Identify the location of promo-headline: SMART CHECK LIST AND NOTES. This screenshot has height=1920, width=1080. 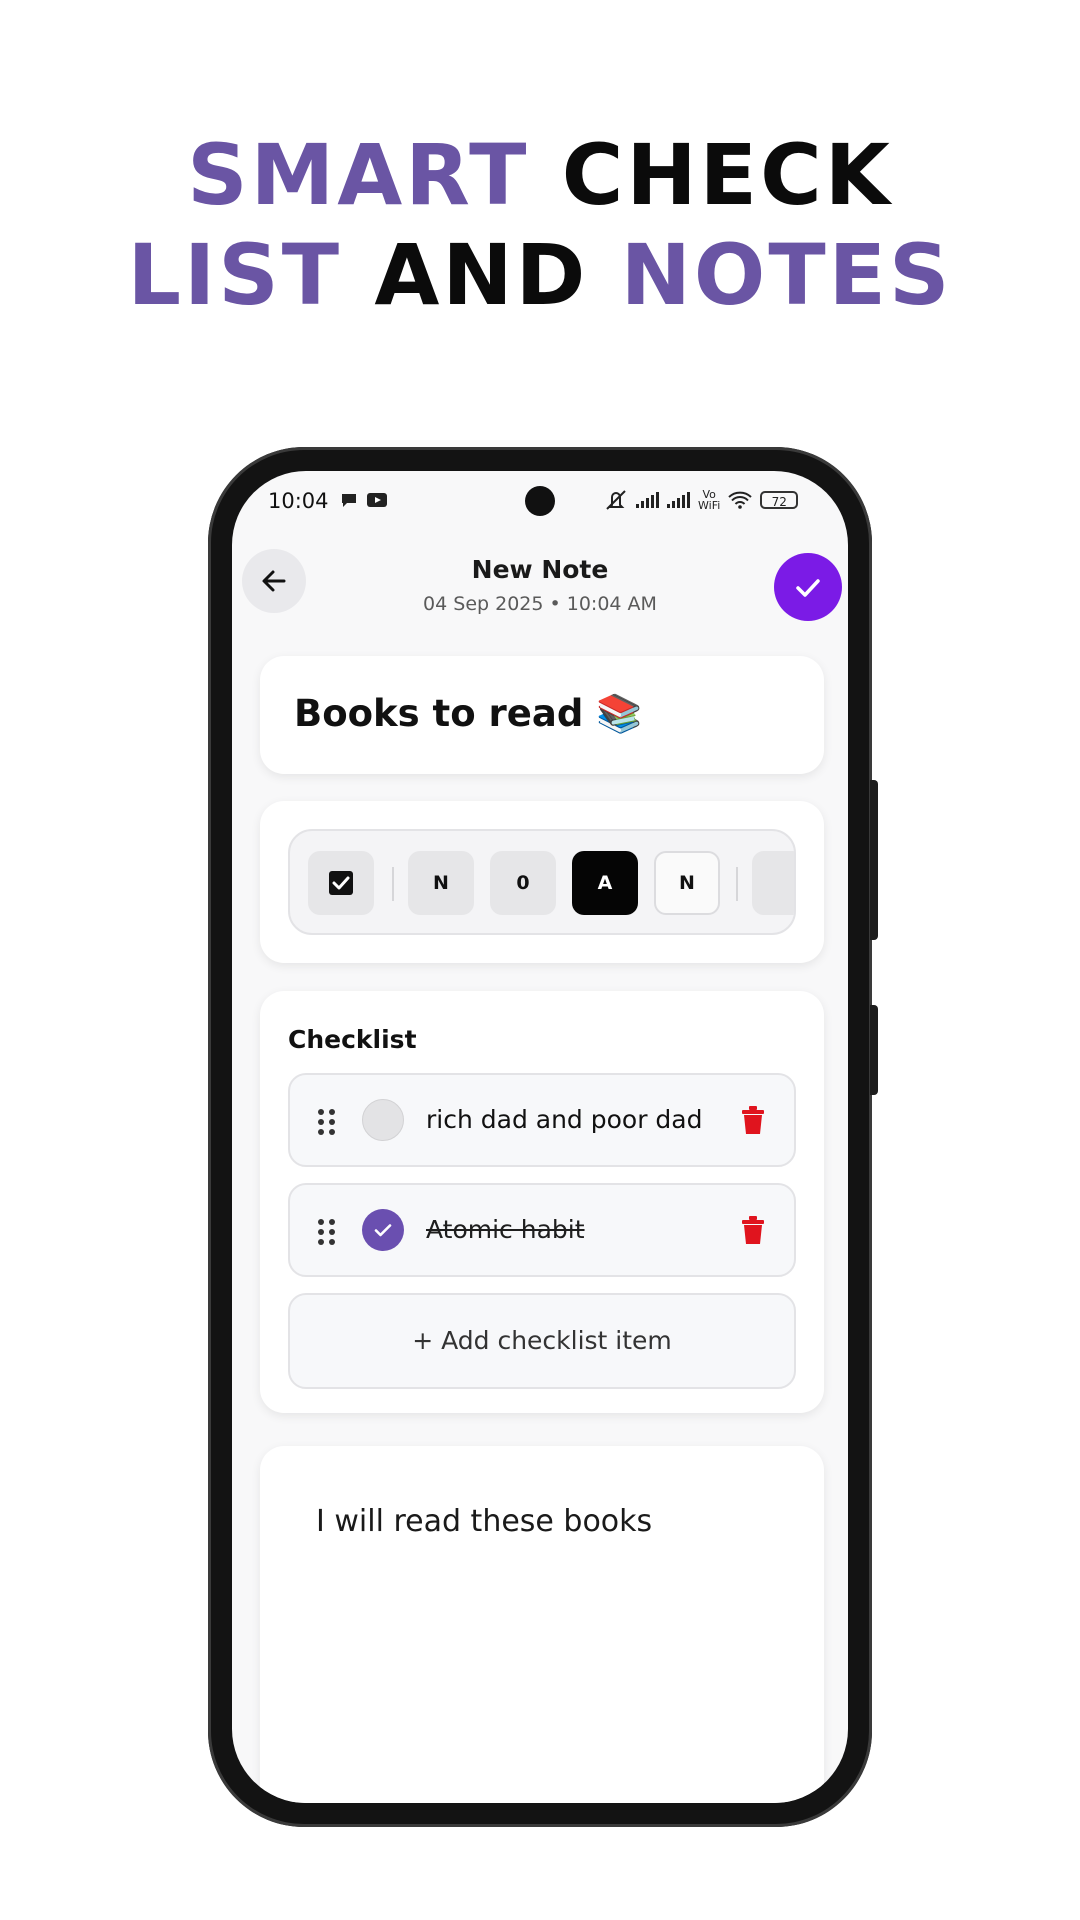
(540, 225).